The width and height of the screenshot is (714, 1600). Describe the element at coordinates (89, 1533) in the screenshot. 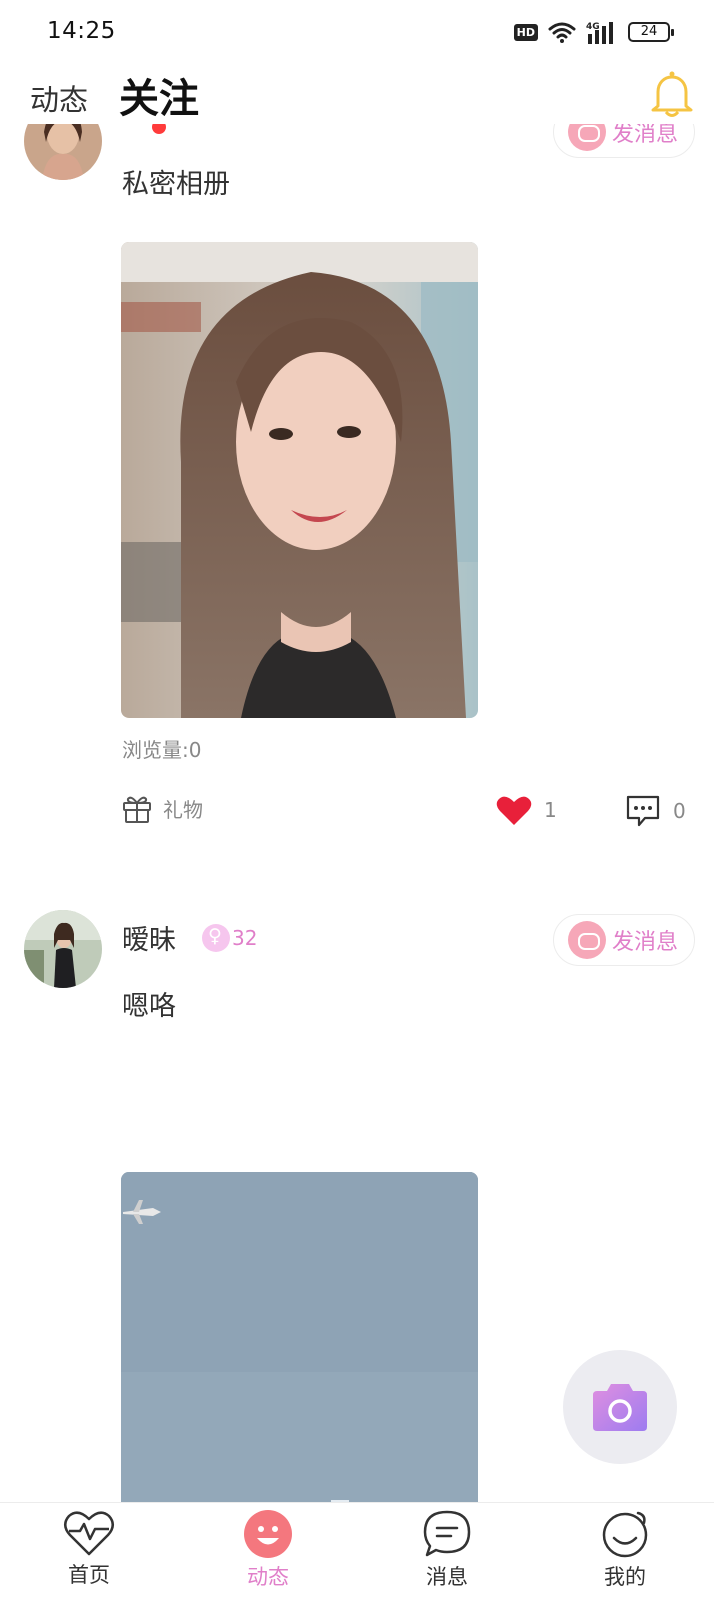

I see `heart-pulse-icon` at that location.